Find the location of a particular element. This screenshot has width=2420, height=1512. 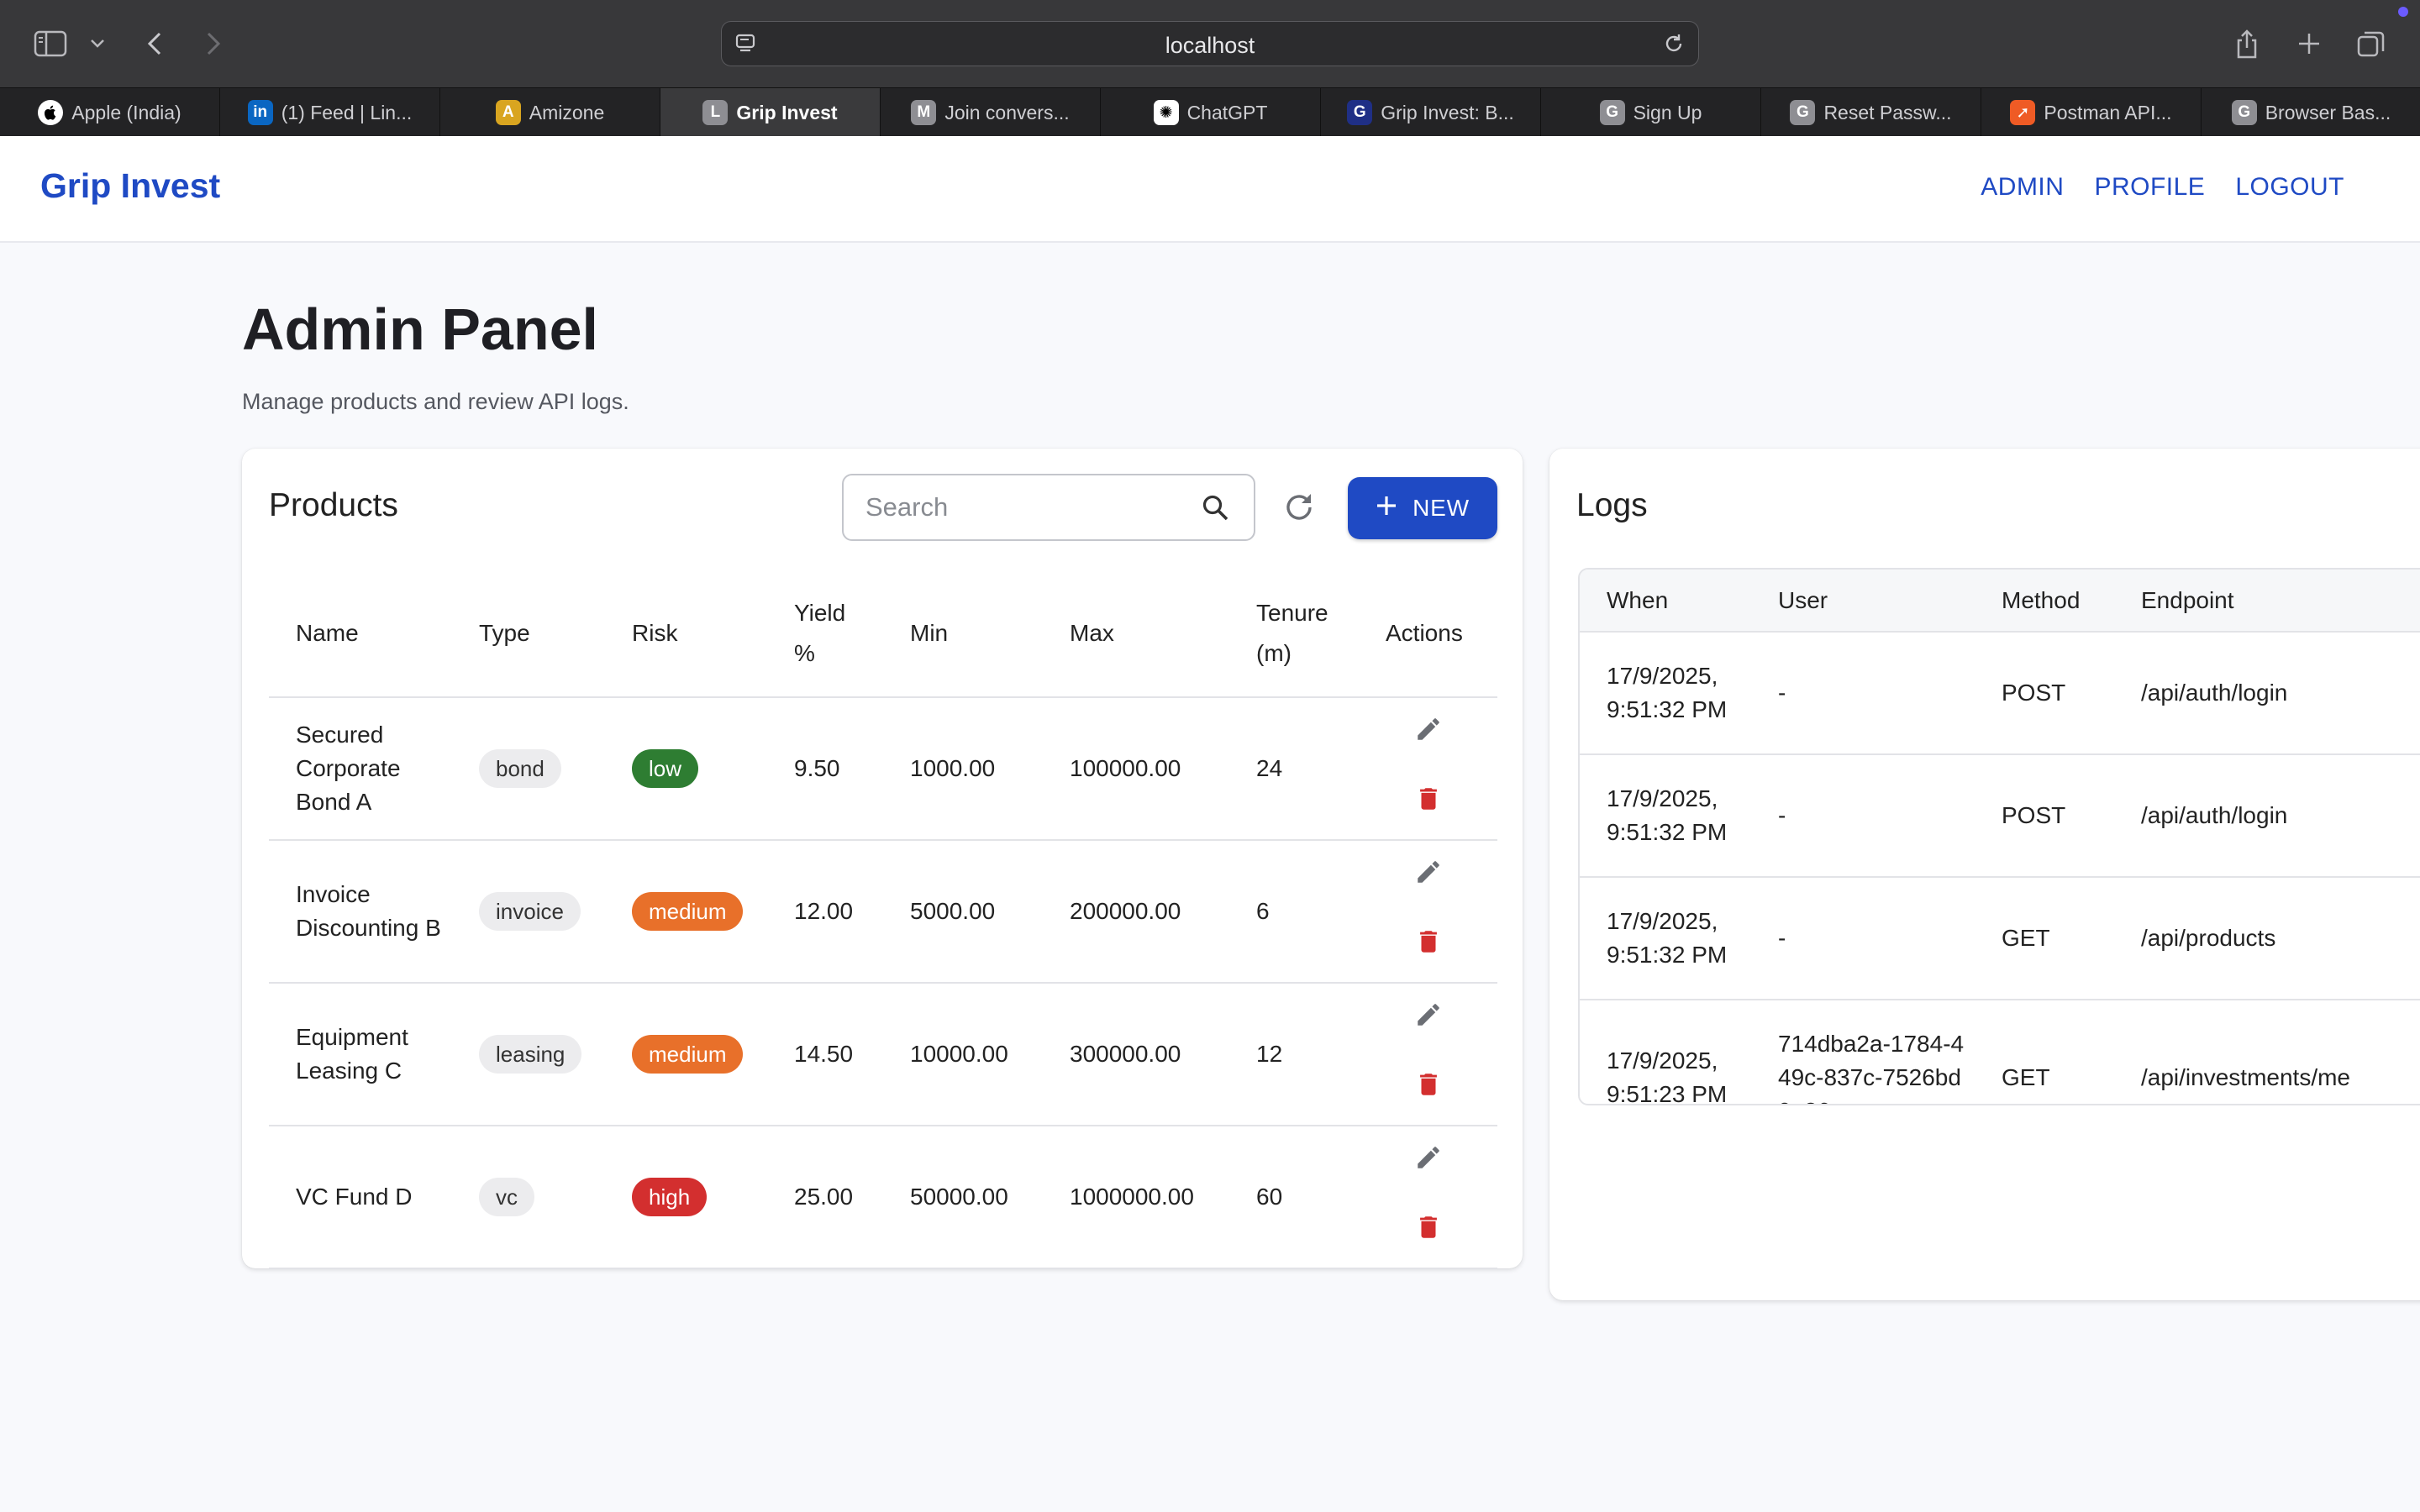

risk-chip: medium is located at coordinates (688, 1054).